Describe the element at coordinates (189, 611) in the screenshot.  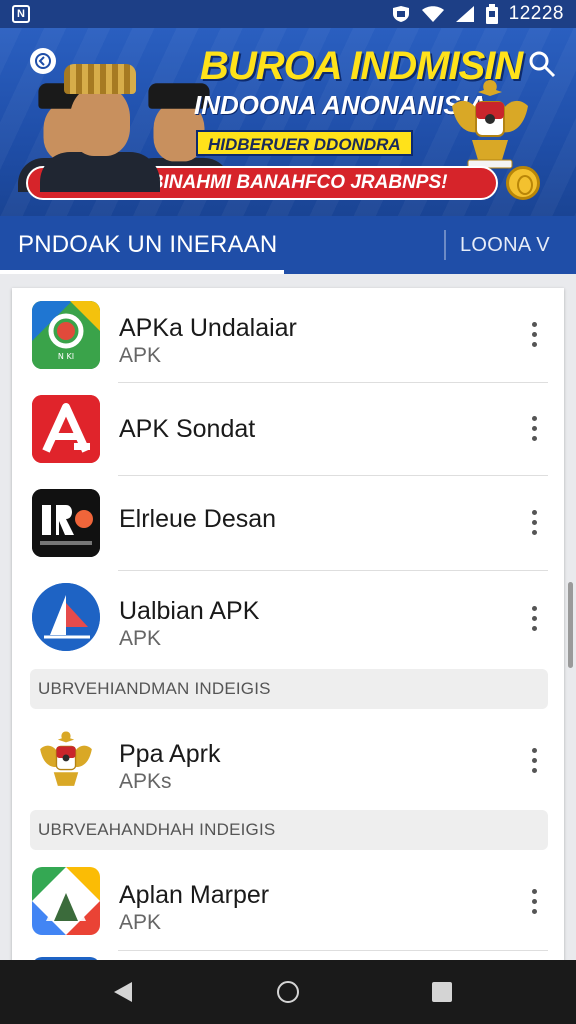
I see `app-title: Ualbian APK` at that location.